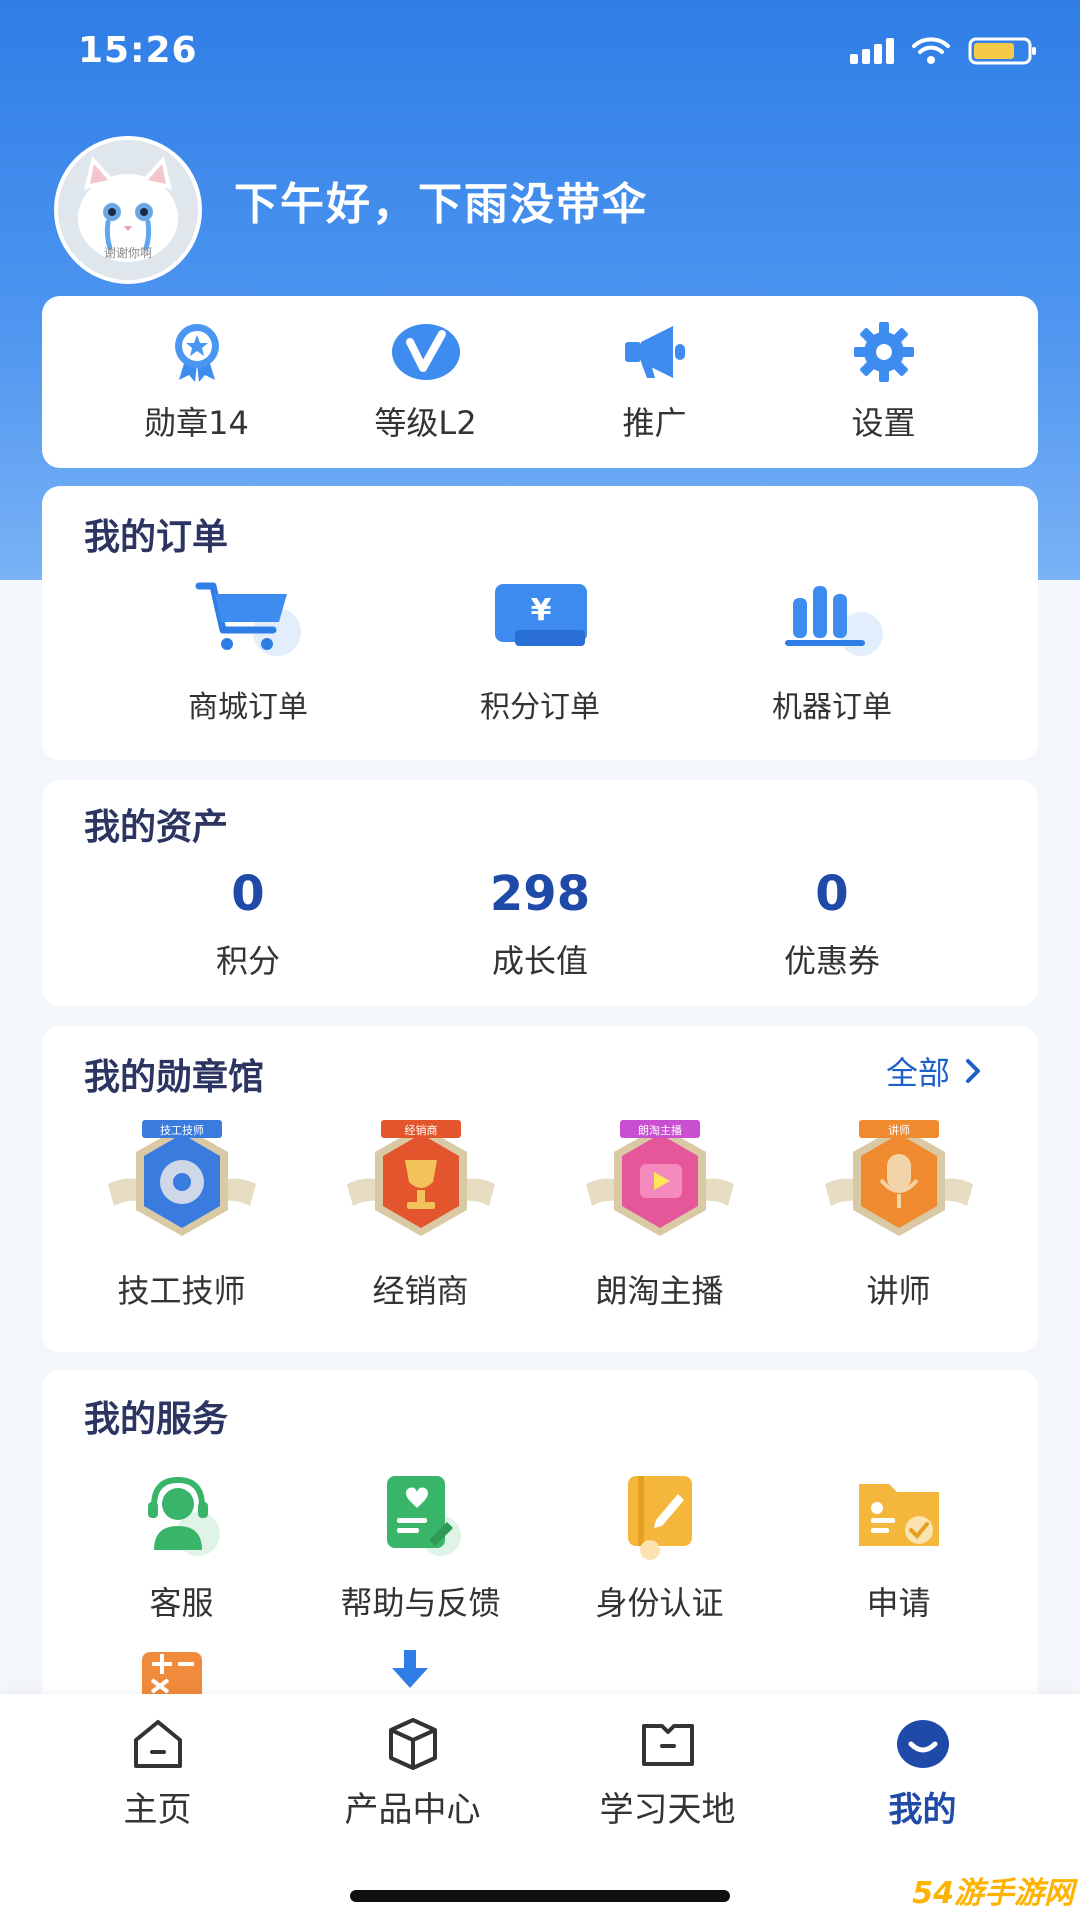 The width and height of the screenshot is (1080, 1920). I want to click on identity-verify-button: 身份认证, so click(660, 1547).